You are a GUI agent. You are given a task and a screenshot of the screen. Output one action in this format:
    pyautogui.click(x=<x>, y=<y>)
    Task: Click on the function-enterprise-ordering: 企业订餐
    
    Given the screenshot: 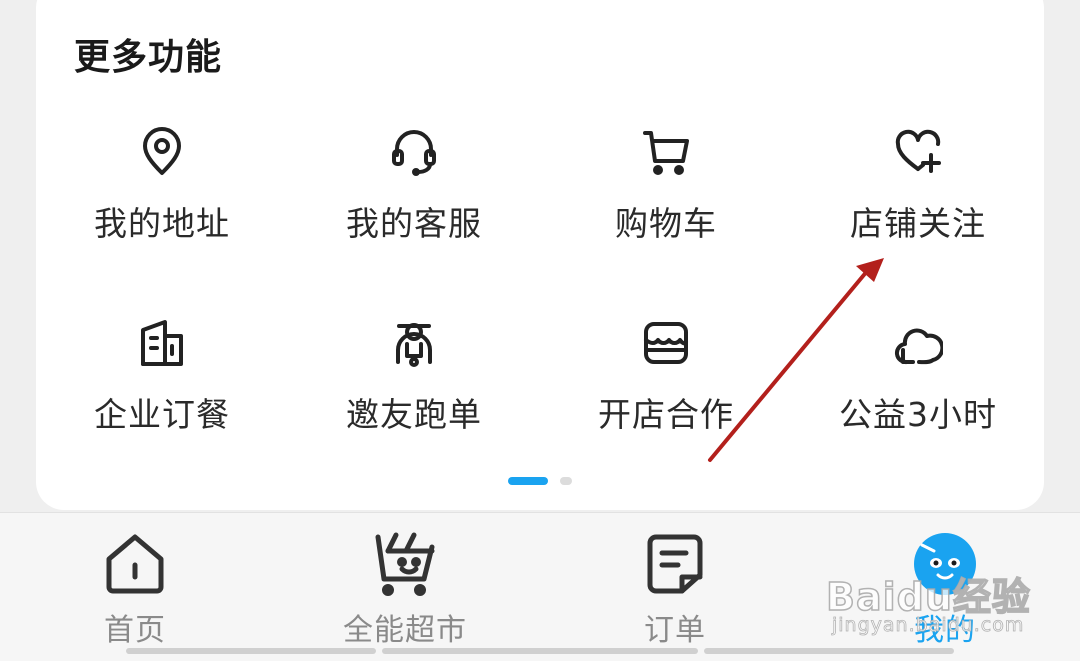 What is the action you would take?
    pyautogui.click(x=162, y=393)
    